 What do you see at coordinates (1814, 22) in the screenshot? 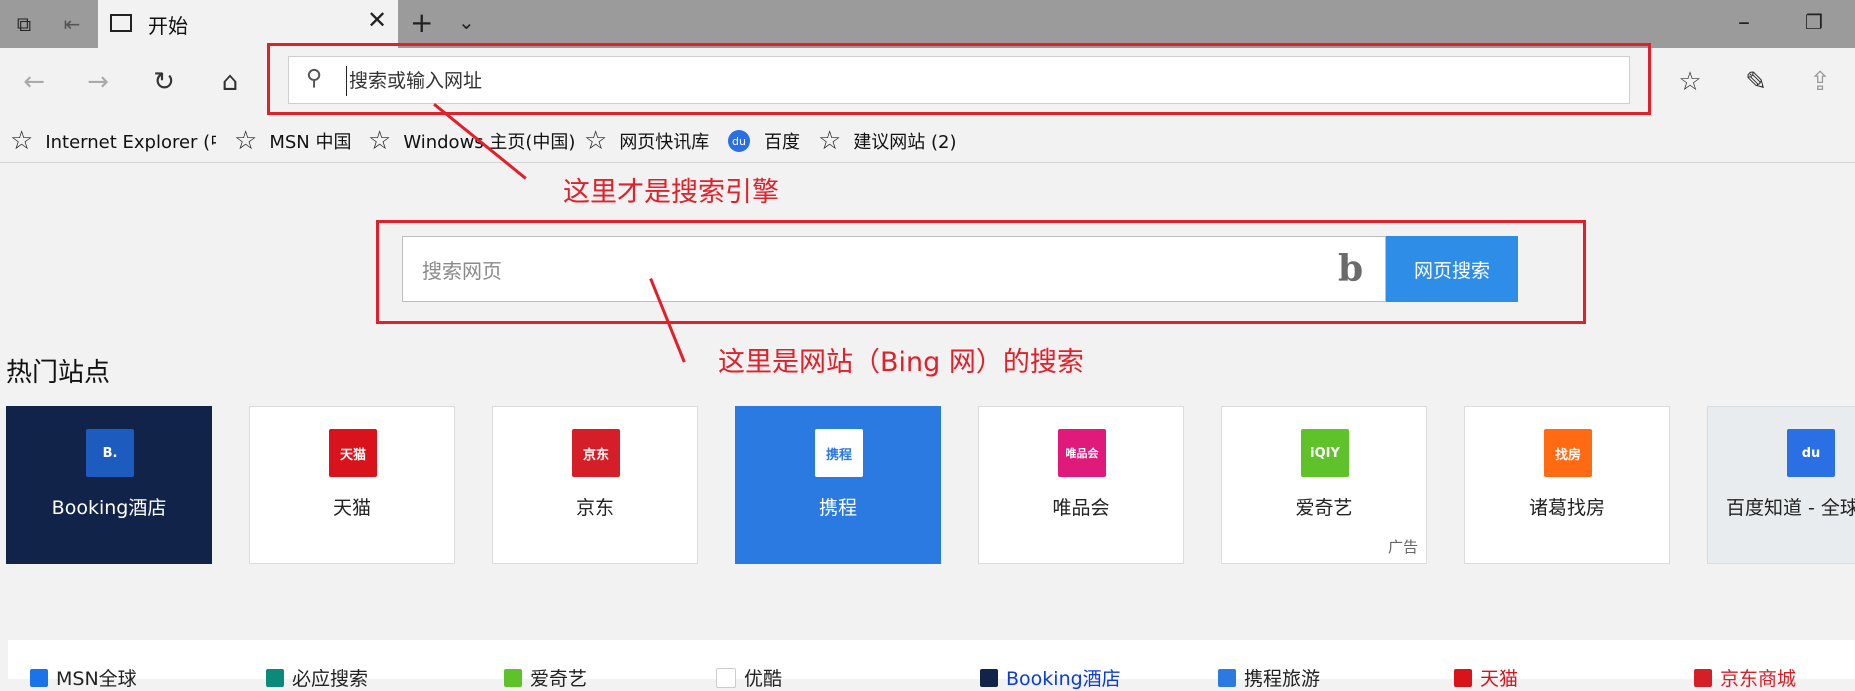
I see `restore-icon: ❐` at bounding box center [1814, 22].